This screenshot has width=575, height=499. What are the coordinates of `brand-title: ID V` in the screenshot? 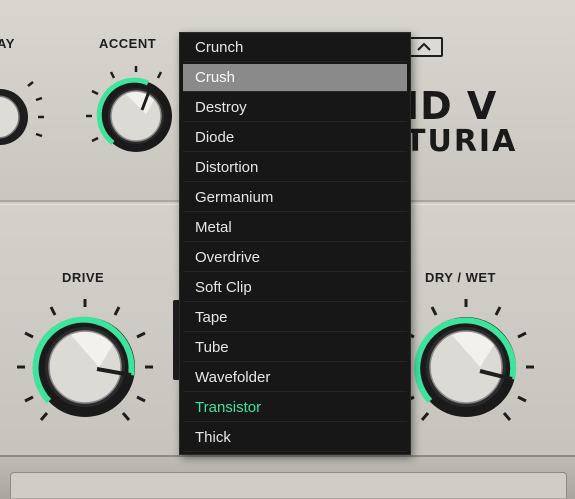 It's located at (451, 106).